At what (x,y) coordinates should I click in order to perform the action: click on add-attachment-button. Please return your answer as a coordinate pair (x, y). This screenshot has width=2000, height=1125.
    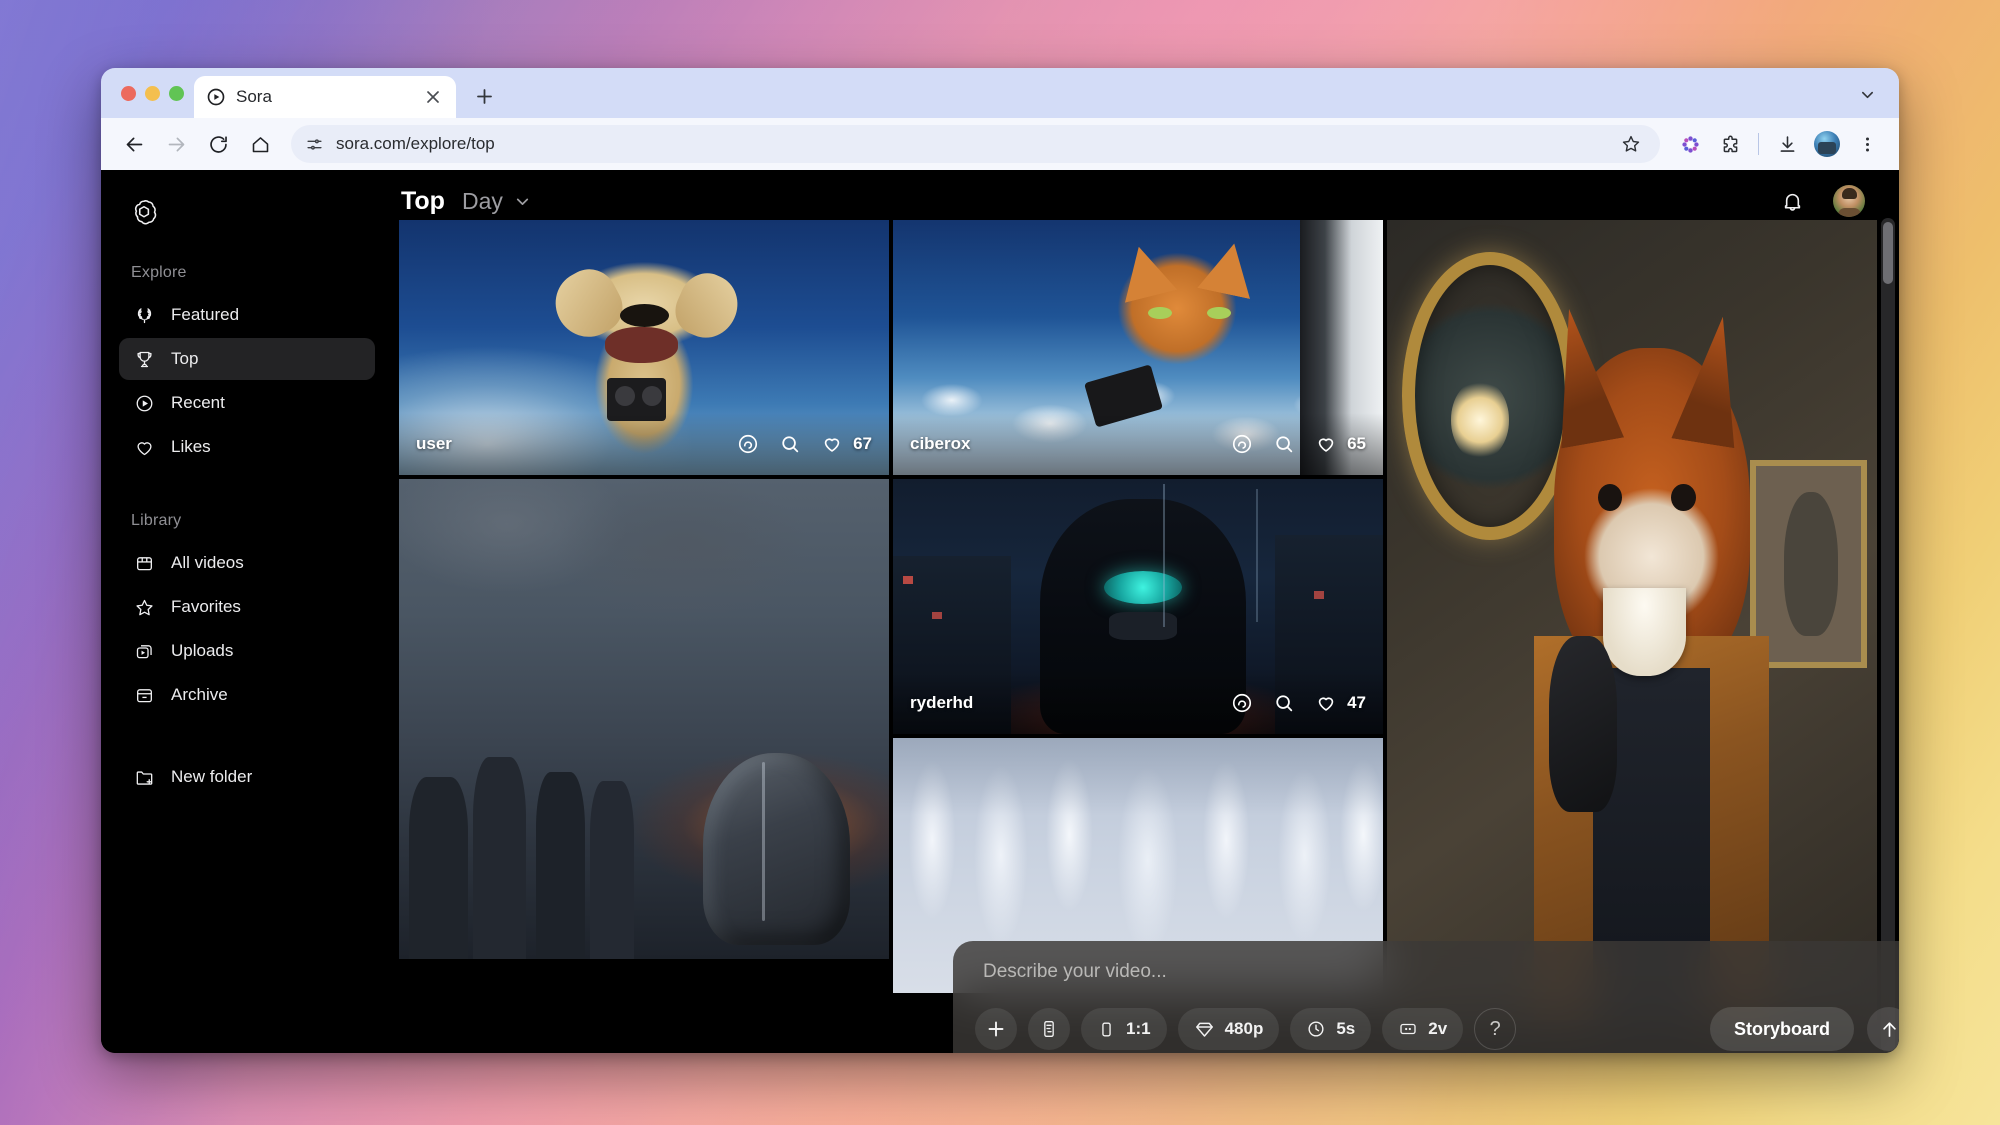
    Looking at the image, I should click on (996, 1029).